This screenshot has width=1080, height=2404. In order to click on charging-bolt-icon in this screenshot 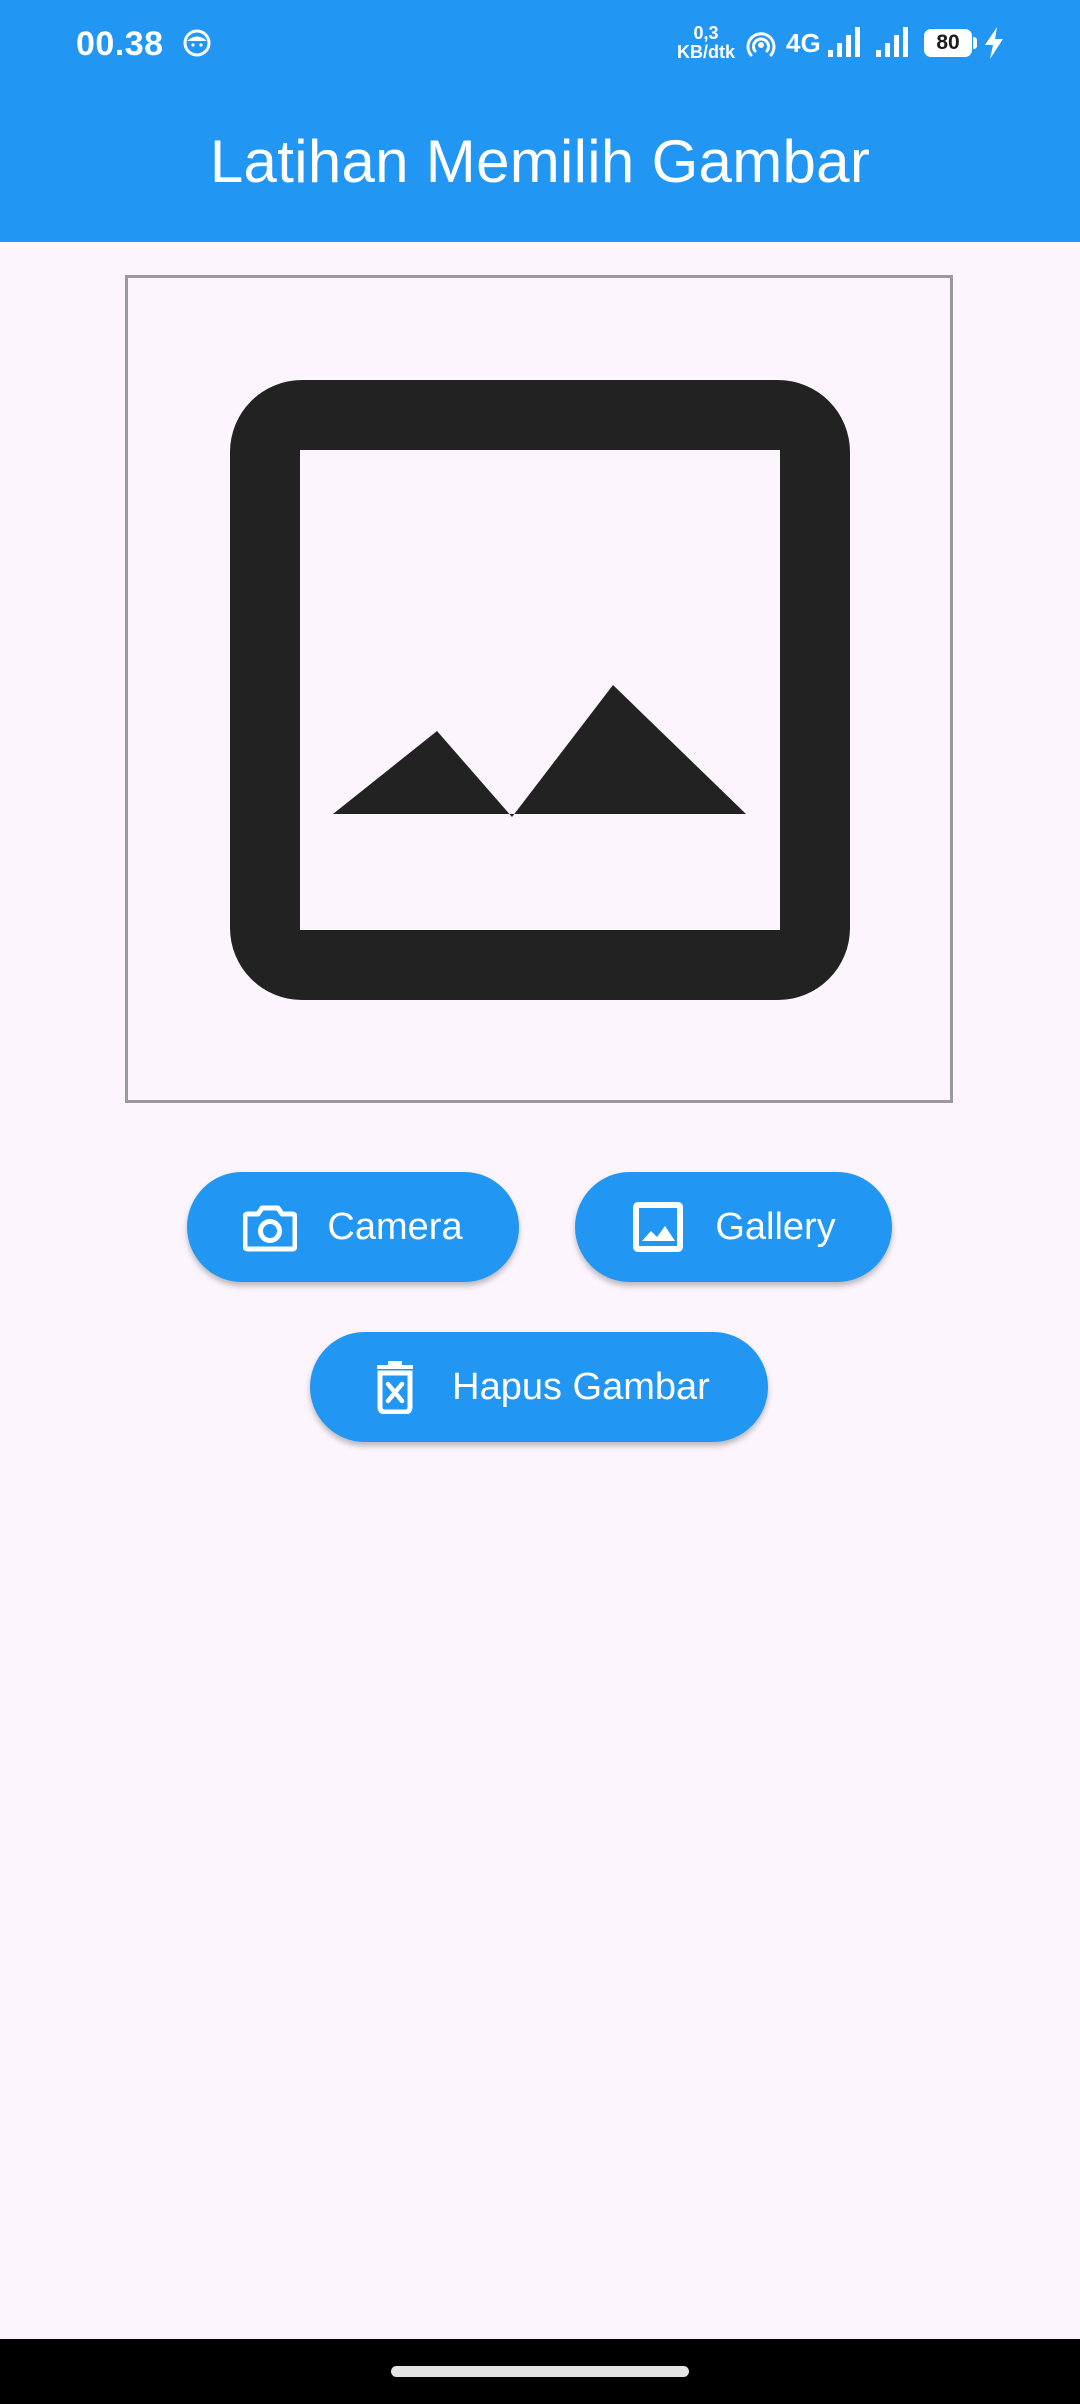, I will do `click(994, 43)`.